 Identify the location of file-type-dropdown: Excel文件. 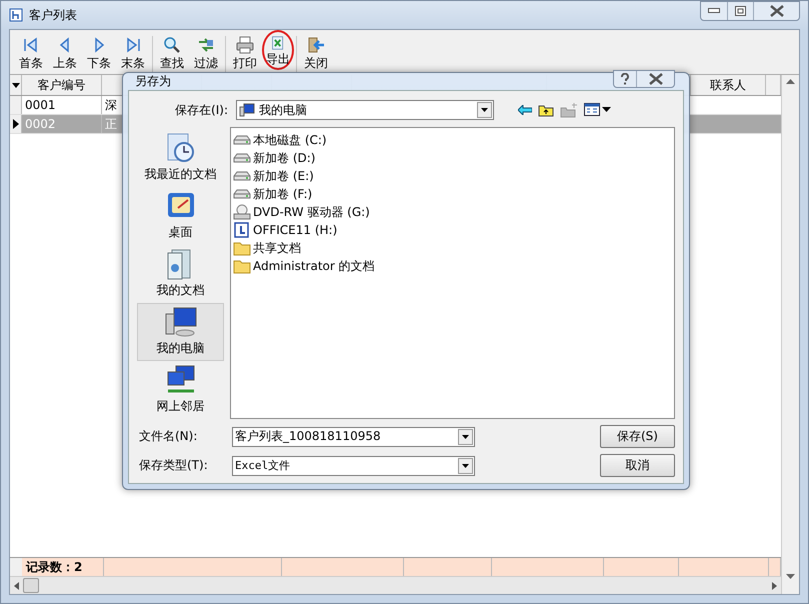
(353, 466).